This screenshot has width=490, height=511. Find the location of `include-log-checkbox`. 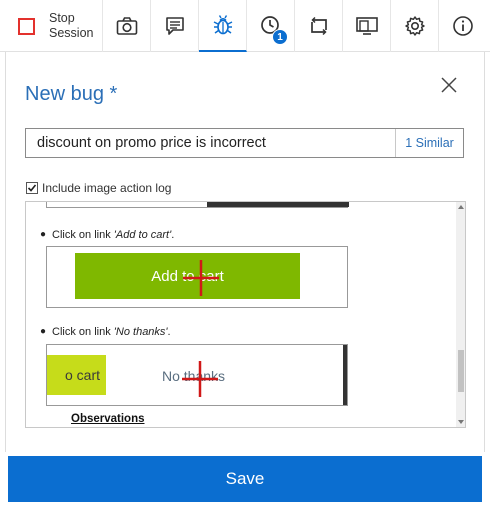

include-log-checkbox is located at coordinates (32, 188).